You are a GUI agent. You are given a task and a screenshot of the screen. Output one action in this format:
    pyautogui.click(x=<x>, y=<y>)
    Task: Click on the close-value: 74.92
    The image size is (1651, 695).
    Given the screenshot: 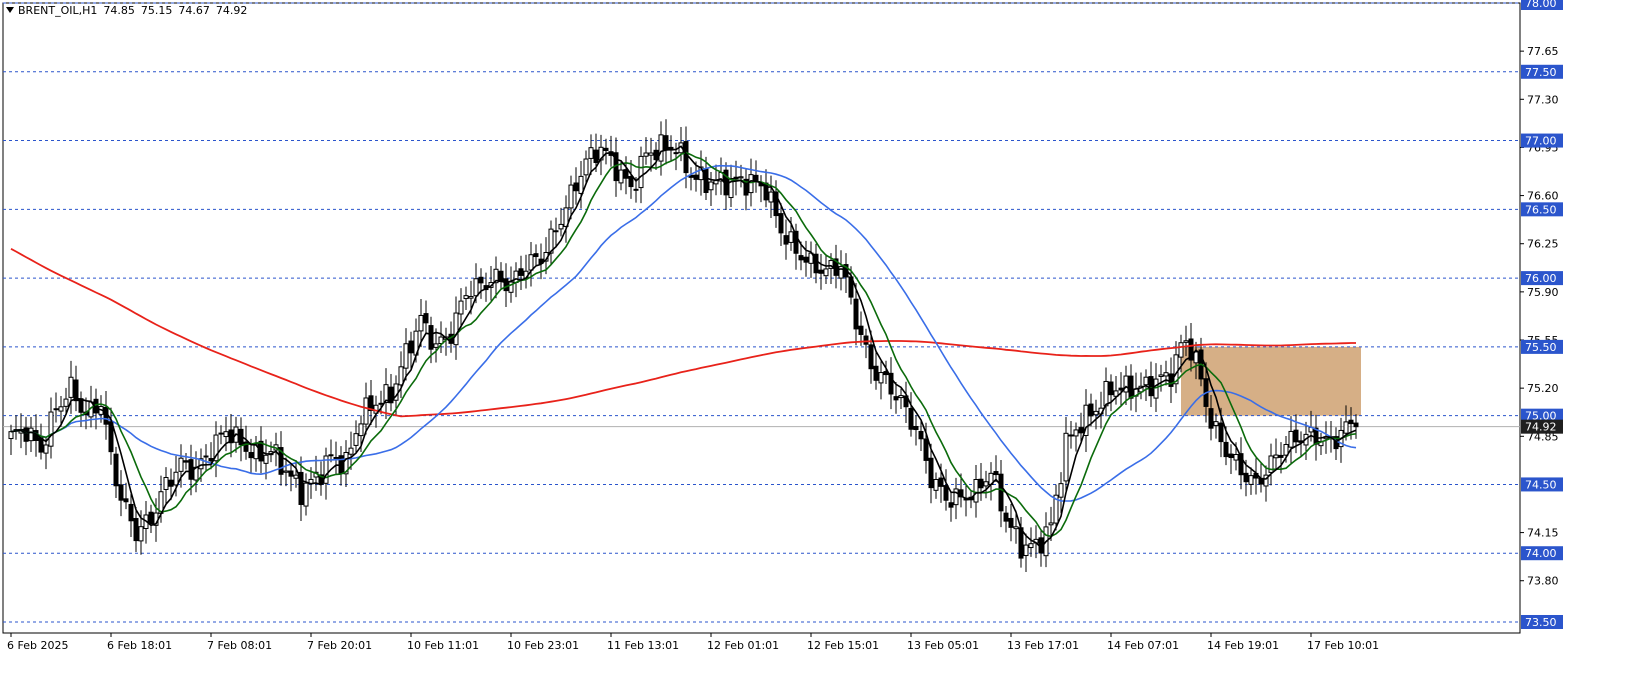 What is the action you would take?
    pyautogui.click(x=231, y=10)
    